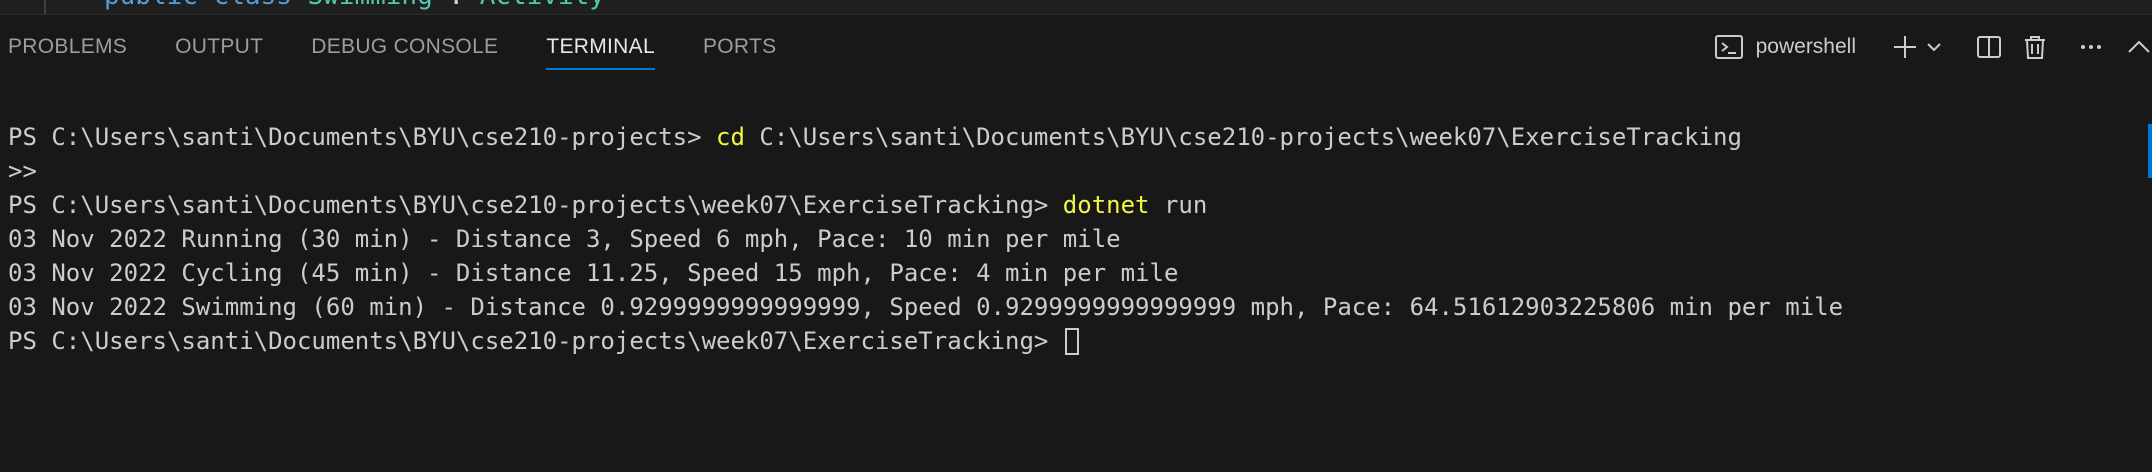  What do you see at coordinates (600, 47) in the screenshot?
I see `tab-terminal: TERMINAL` at bounding box center [600, 47].